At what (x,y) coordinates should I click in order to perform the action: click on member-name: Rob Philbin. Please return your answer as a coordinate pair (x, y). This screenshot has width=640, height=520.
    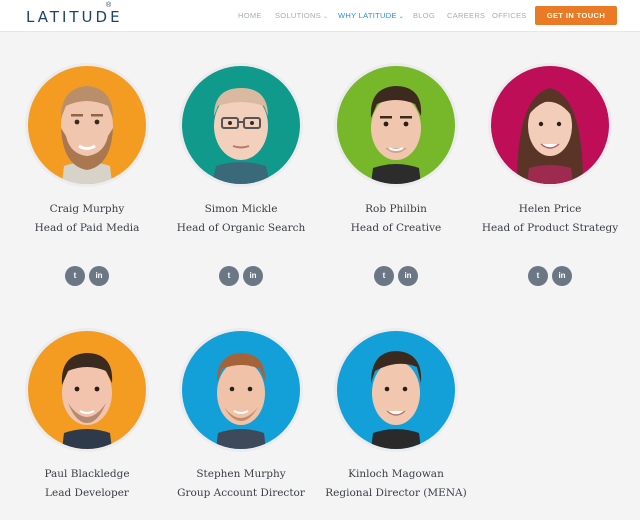
    Looking at the image, I should click on (396, 209).